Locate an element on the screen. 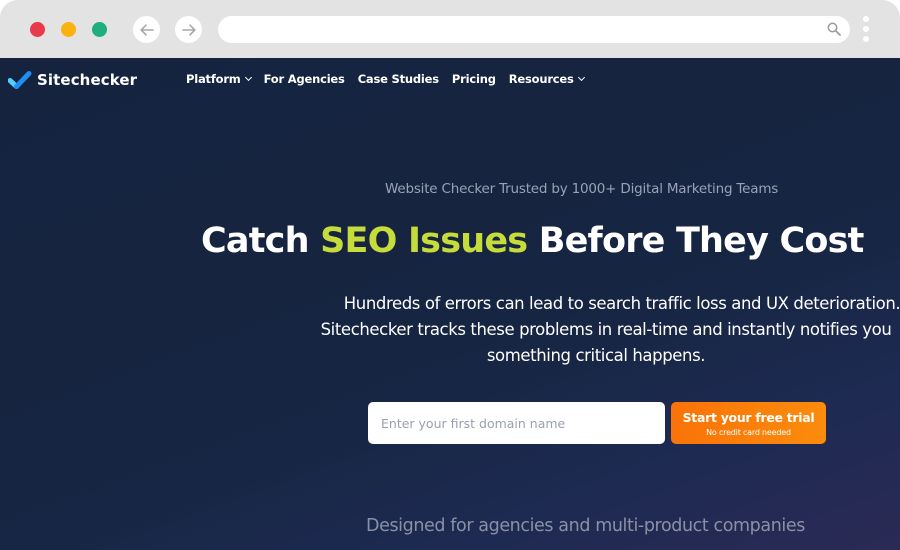 The width and height of the screenshot is (900, 550). description-line: something critical happens. is located at coordinates (596, 355).